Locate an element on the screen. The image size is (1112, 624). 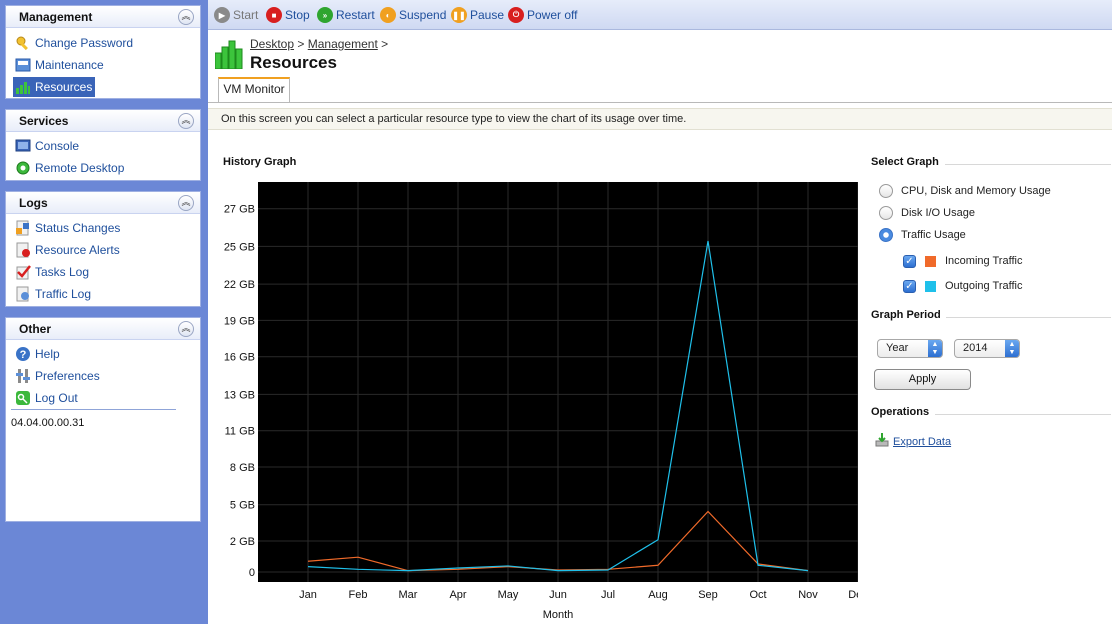
x-tick-label: Jun is located at coordinates (558, 595).